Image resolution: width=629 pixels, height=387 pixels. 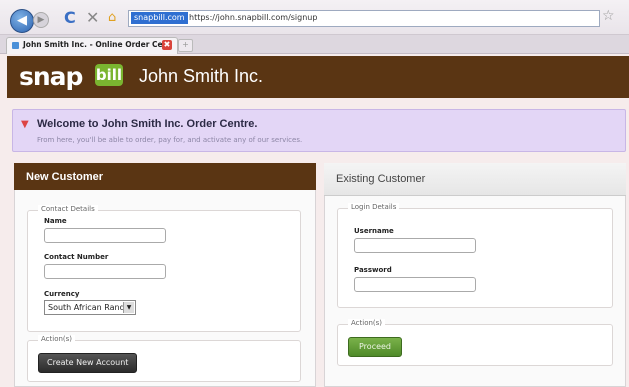 I want to click on currency-label: Currency, so click(x=62, y=294).